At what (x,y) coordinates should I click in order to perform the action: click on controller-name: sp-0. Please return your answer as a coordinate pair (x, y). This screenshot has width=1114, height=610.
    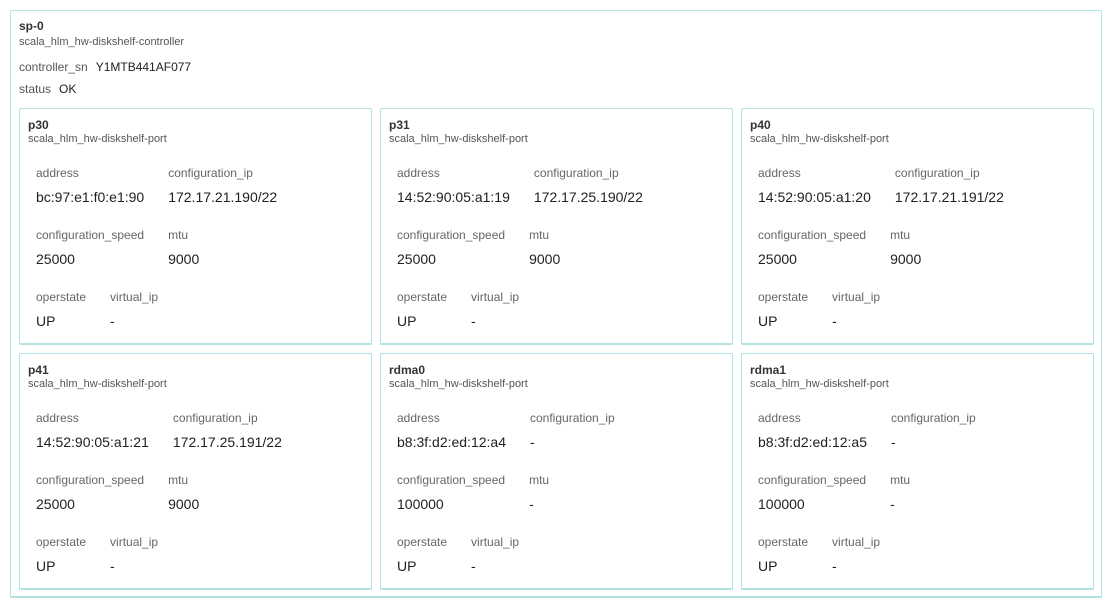
    Looking at the image, I should click on (31, 26).